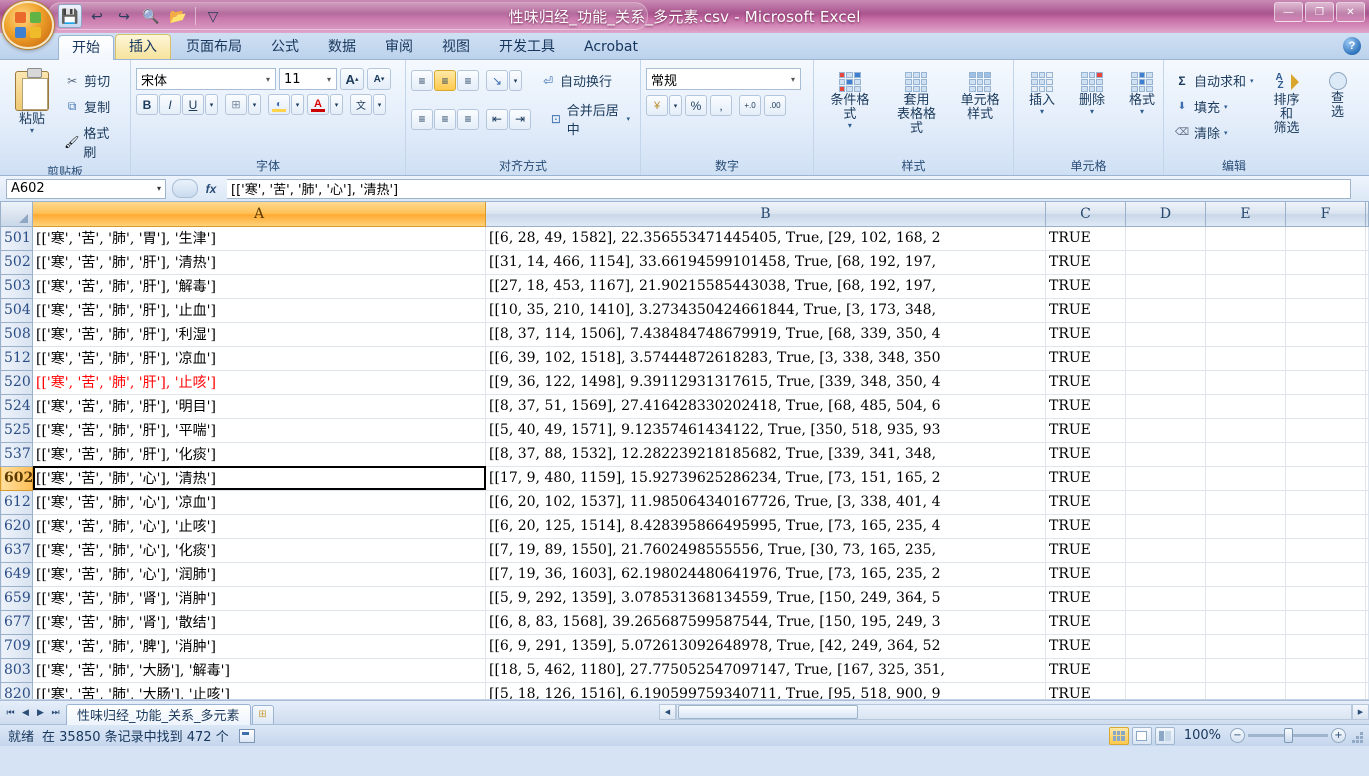 This screenshot has width=1369, height=776. What do you see at coordinates (675, 105) in the screenshot?
I see `accounting-chevron-icon: ▾` at bounding box center [675, 105].